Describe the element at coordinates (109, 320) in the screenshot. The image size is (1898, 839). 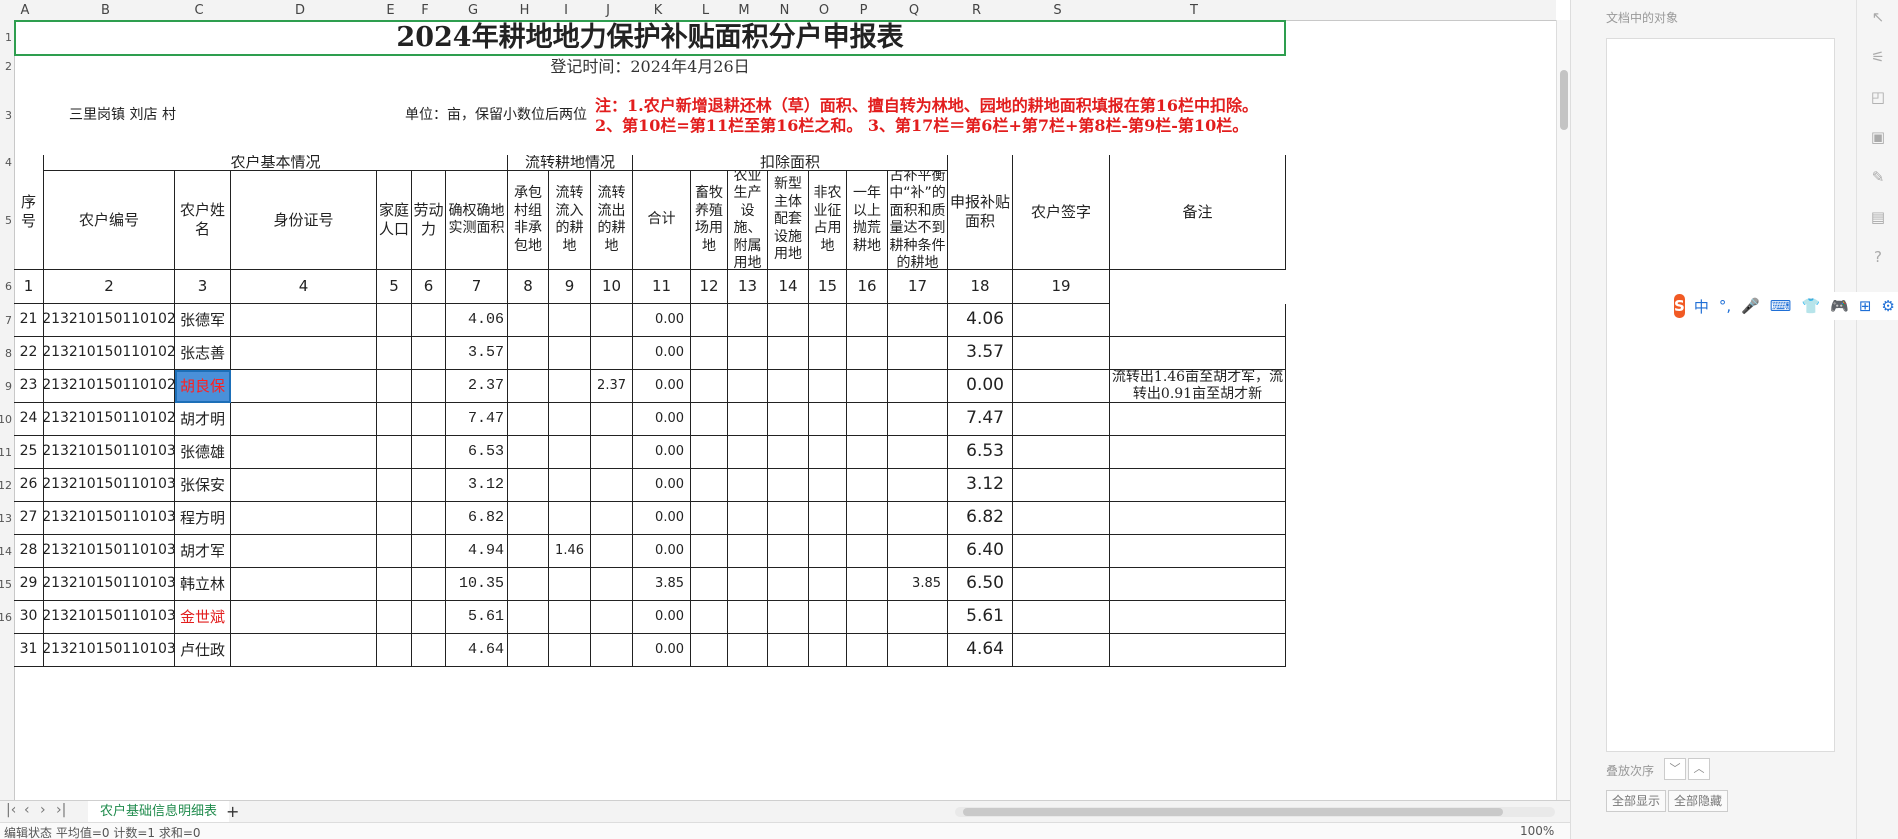
I see `farmer-code: 42132101501101025` at that location.